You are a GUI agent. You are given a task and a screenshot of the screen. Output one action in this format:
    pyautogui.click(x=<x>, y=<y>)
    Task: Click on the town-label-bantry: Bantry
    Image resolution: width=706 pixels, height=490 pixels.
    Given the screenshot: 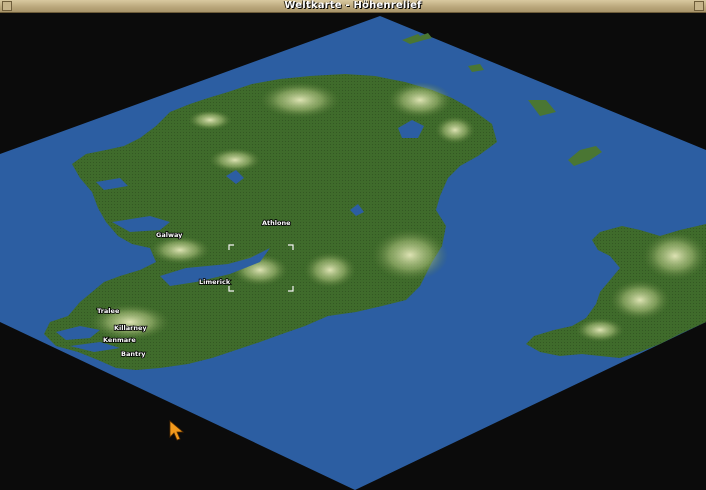 What is the action you would take?
    pyautogui.click(x=133, y=354)
    